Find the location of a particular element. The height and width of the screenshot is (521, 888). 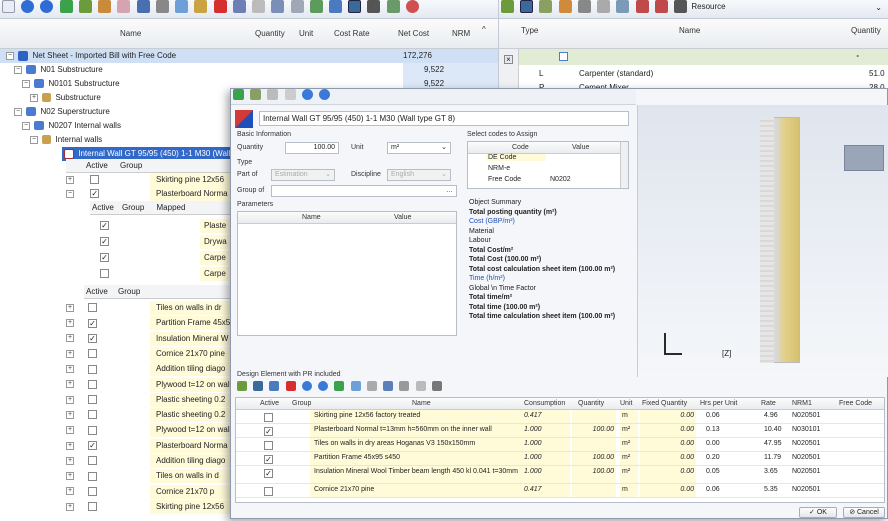

sub-row: + Addition tiling diago is located at coordinates (148, 369).